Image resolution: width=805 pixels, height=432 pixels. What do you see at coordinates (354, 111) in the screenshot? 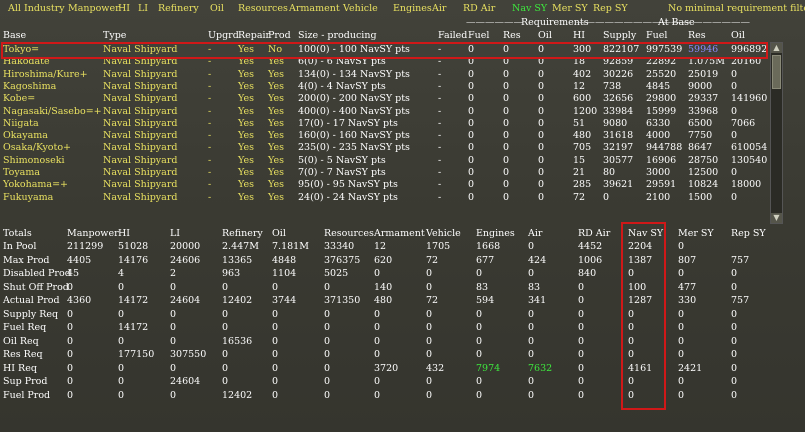
I see `table-cell: 400(0) - 400 NavSY pts` at bounding box center [354, 111].